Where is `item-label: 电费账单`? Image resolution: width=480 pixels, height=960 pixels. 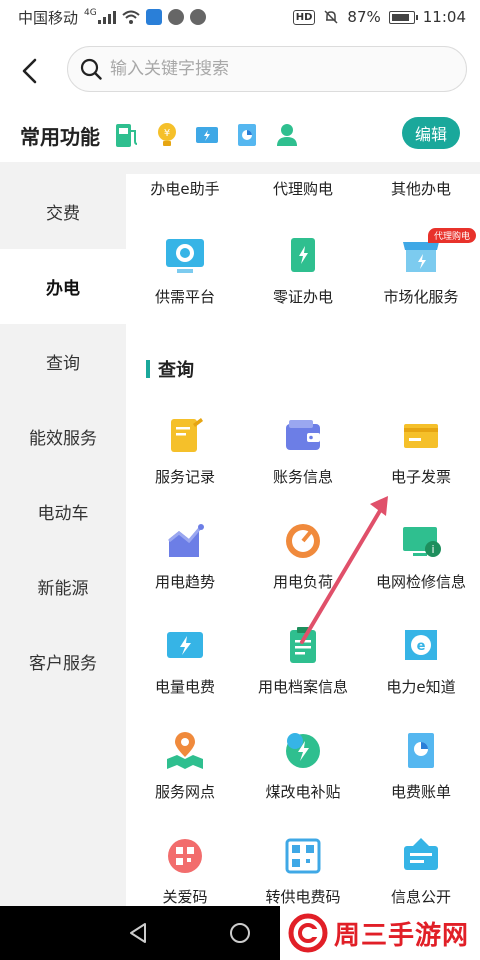
item-label: 电费账单 is located at coordinates (420, 792).